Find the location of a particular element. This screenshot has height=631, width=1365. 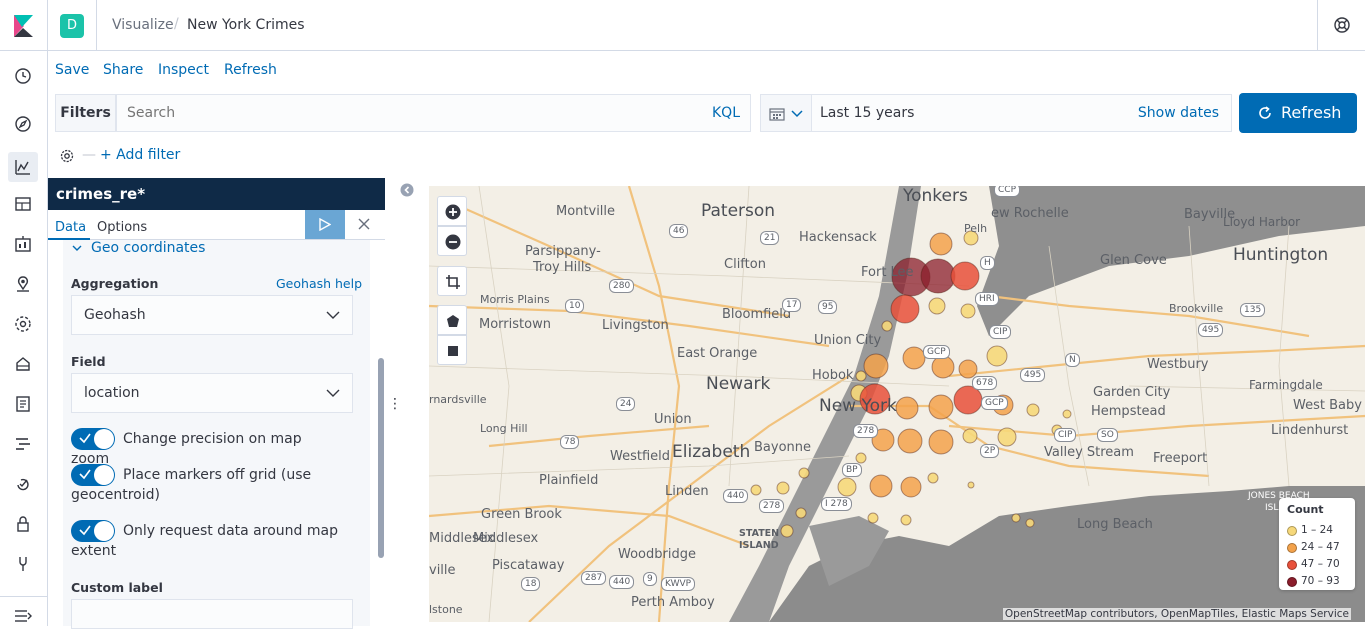

resize-handle: ⋮ is located at coordinates (395, 404).